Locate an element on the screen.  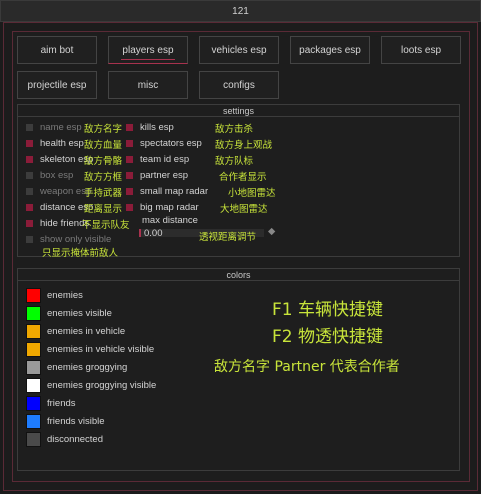
color-enemies-groggying: enemies groggying is located at coordinates (76, 367).